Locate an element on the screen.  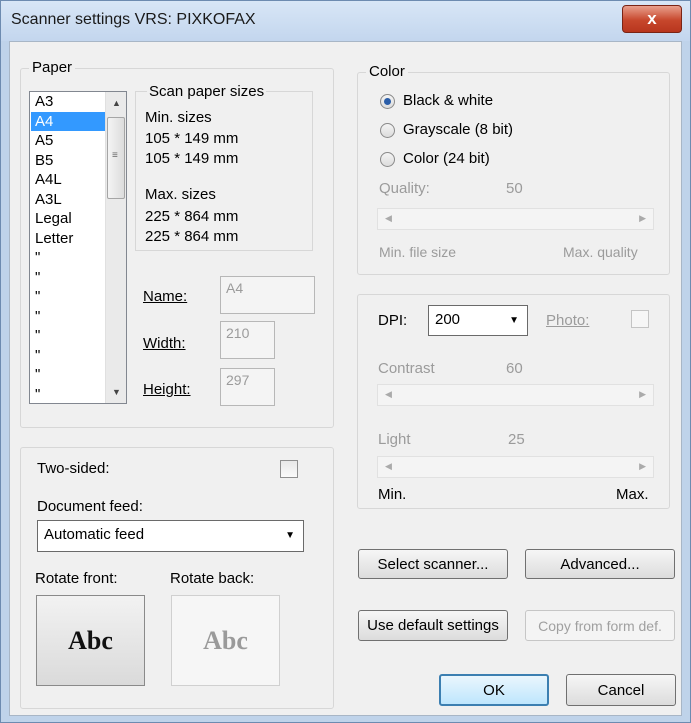
paper-list-item: Legal is located at coordinates (68, 219).